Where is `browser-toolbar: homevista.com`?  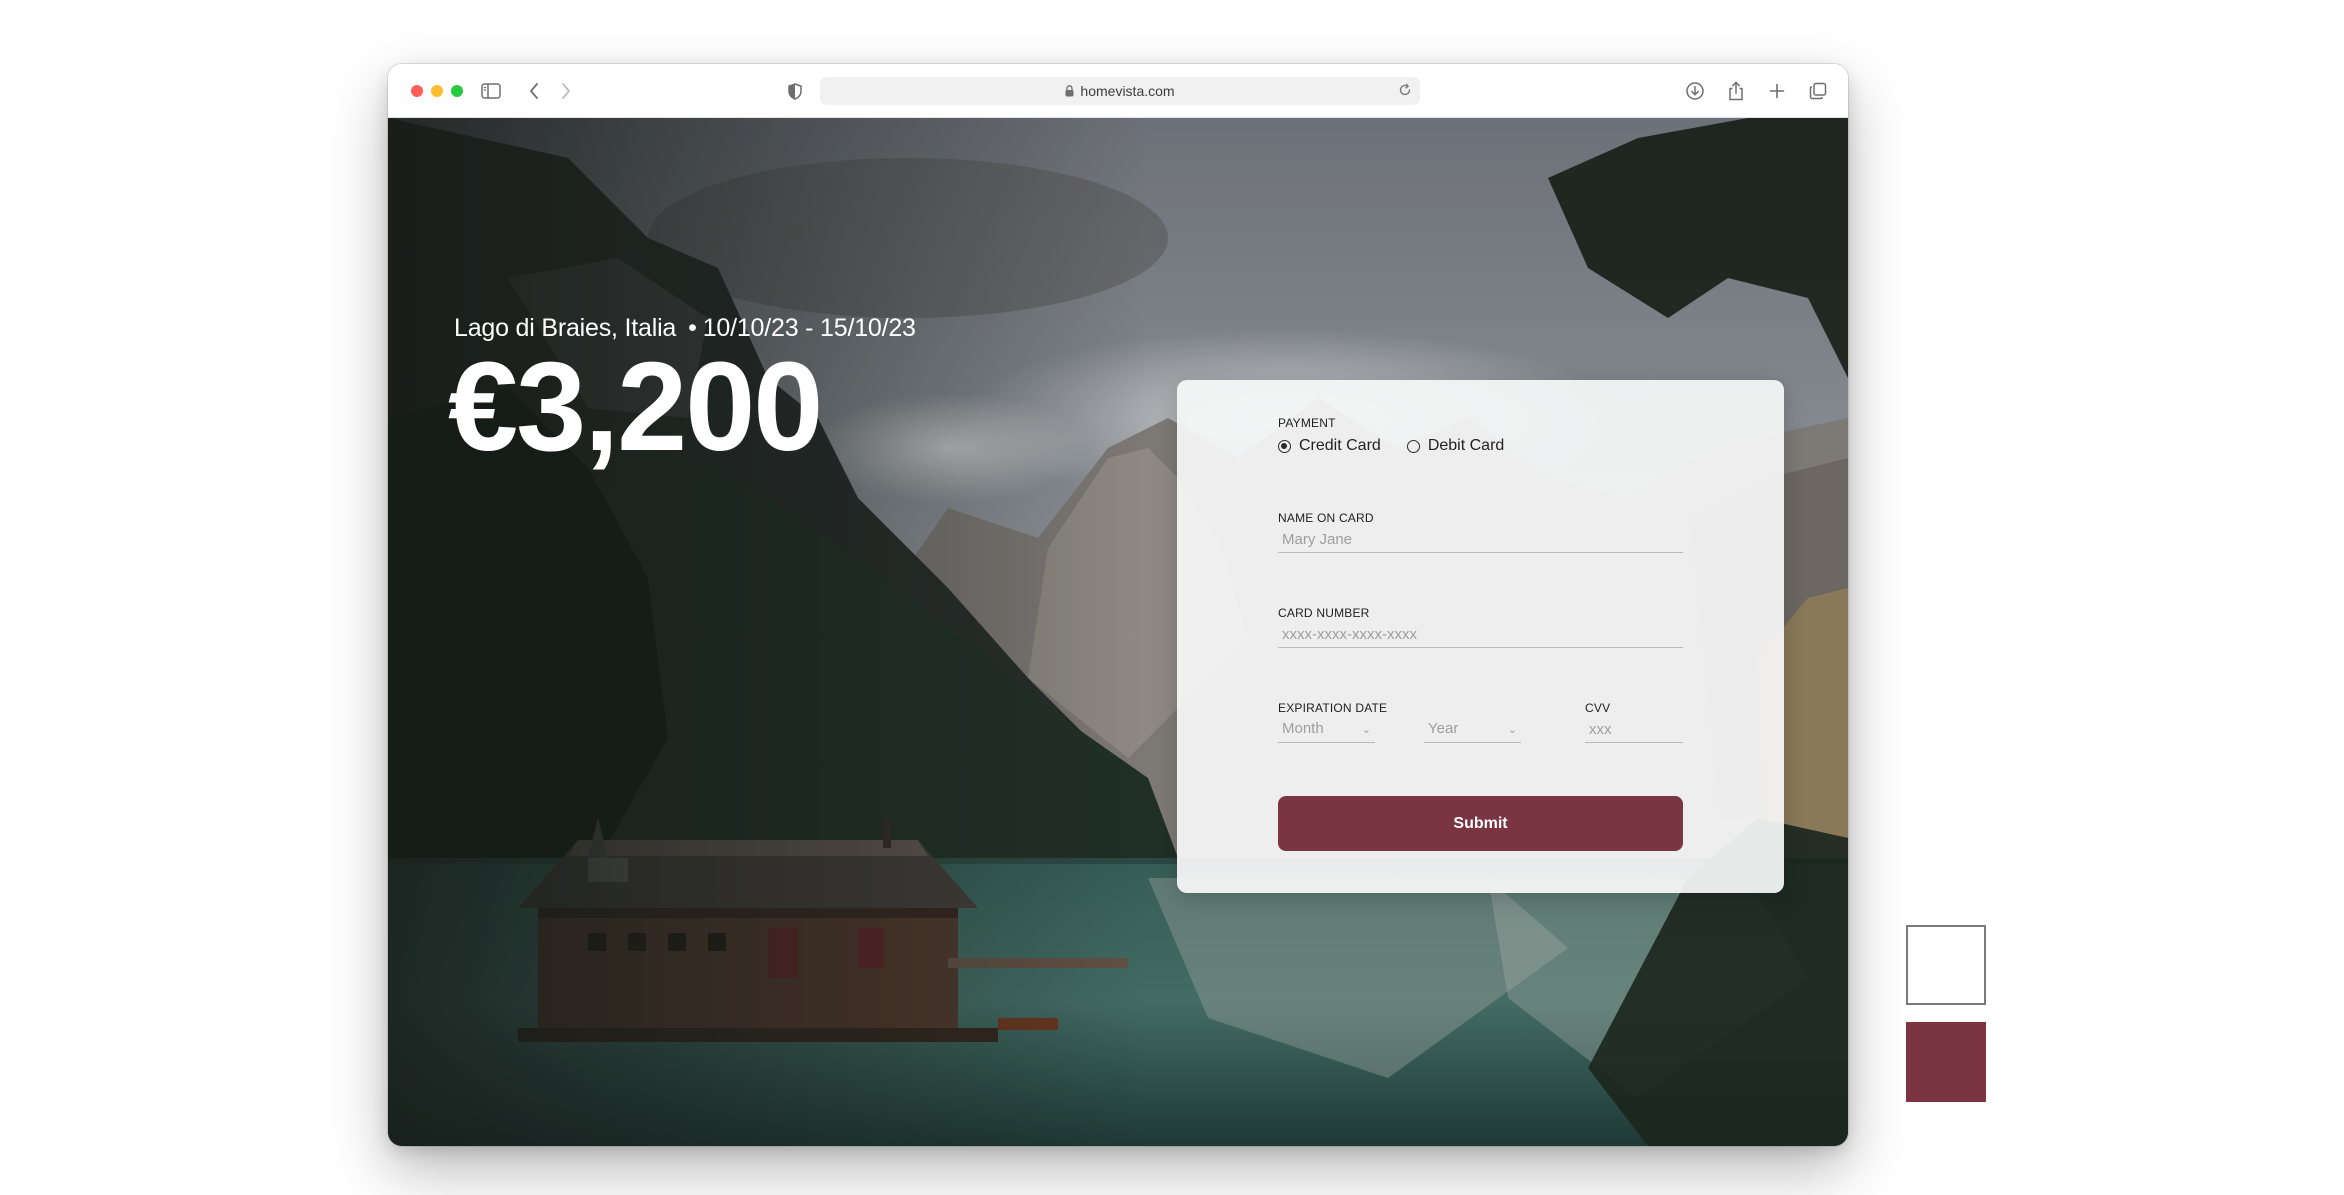
browser-toolbar: homevista.com is located at coordinates (1118, 91).